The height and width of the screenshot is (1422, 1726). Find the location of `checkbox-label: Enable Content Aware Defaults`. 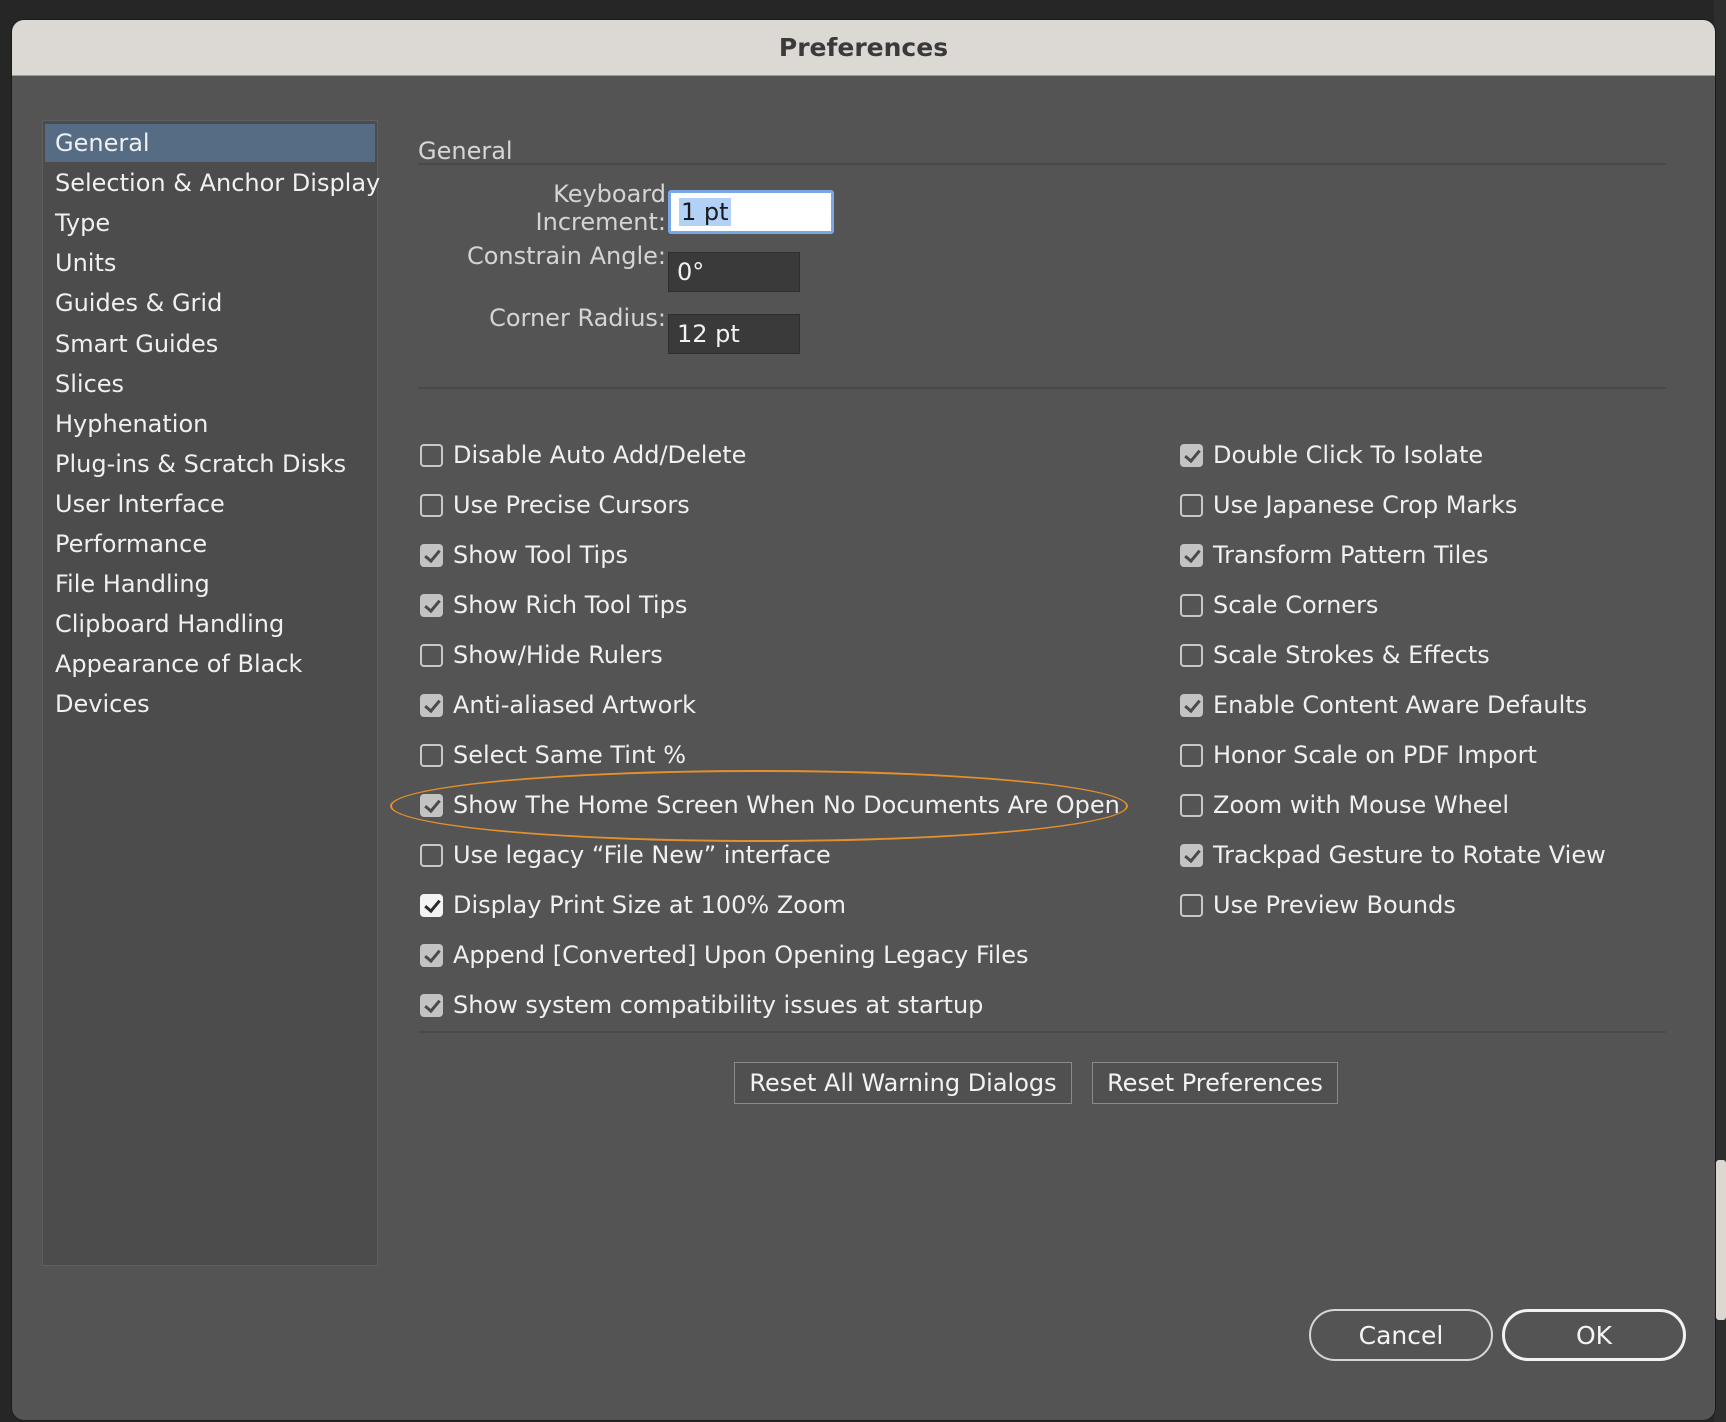

checkbox-label: Enable Content Aware Defaults is located at coordinates (1400, 705).